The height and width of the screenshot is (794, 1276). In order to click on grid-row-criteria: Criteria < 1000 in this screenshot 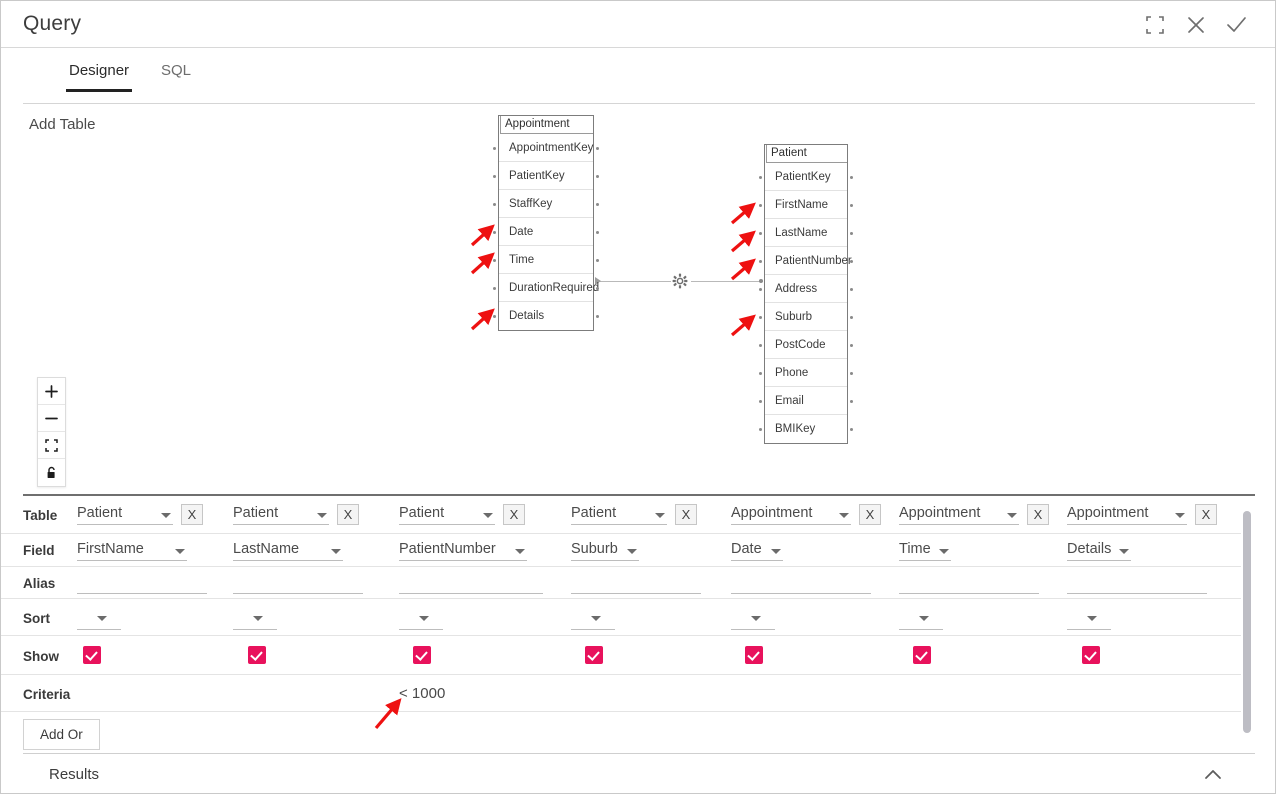, I will do `click(621, 693)`.